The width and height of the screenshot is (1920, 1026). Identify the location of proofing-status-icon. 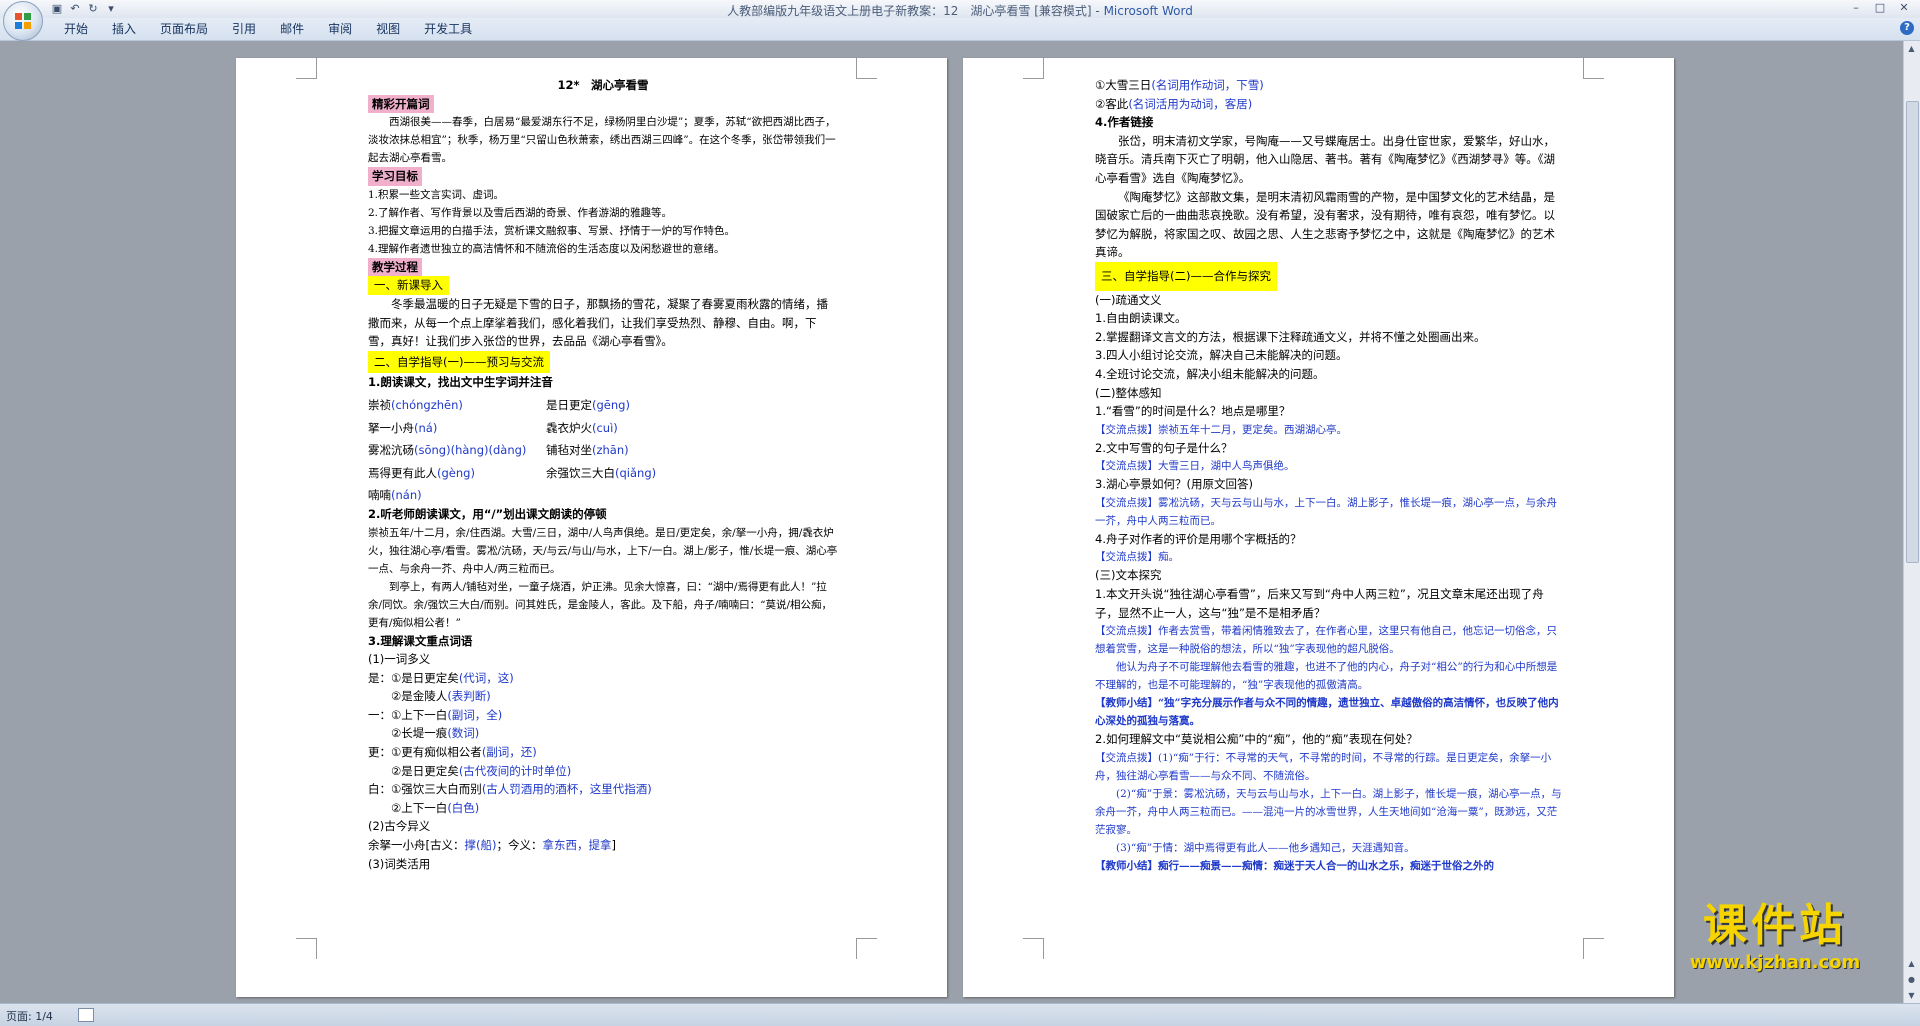
(86, 1015).